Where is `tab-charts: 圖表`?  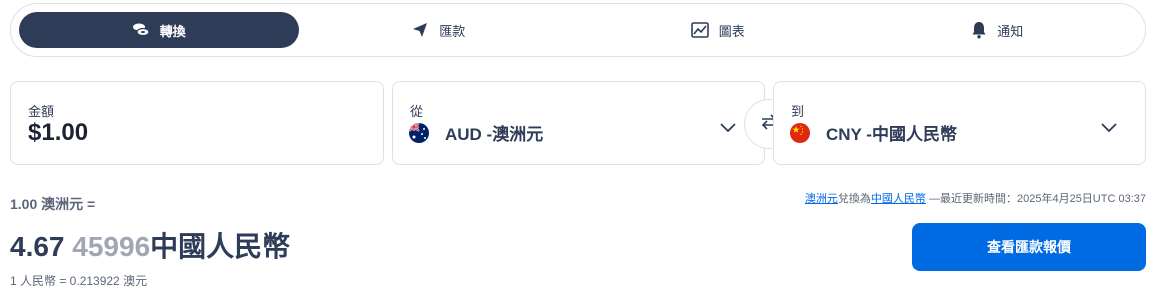 tab-charts: 圖表 is located at coordinates (718, 30).